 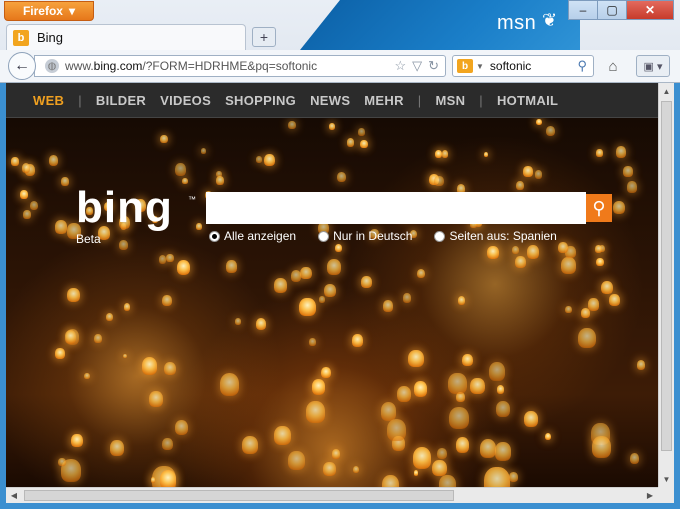 What do you see at coordinates (599, 208) in the screenshot?
I see `search-button: ⚲` at bounding box center [599, 208].